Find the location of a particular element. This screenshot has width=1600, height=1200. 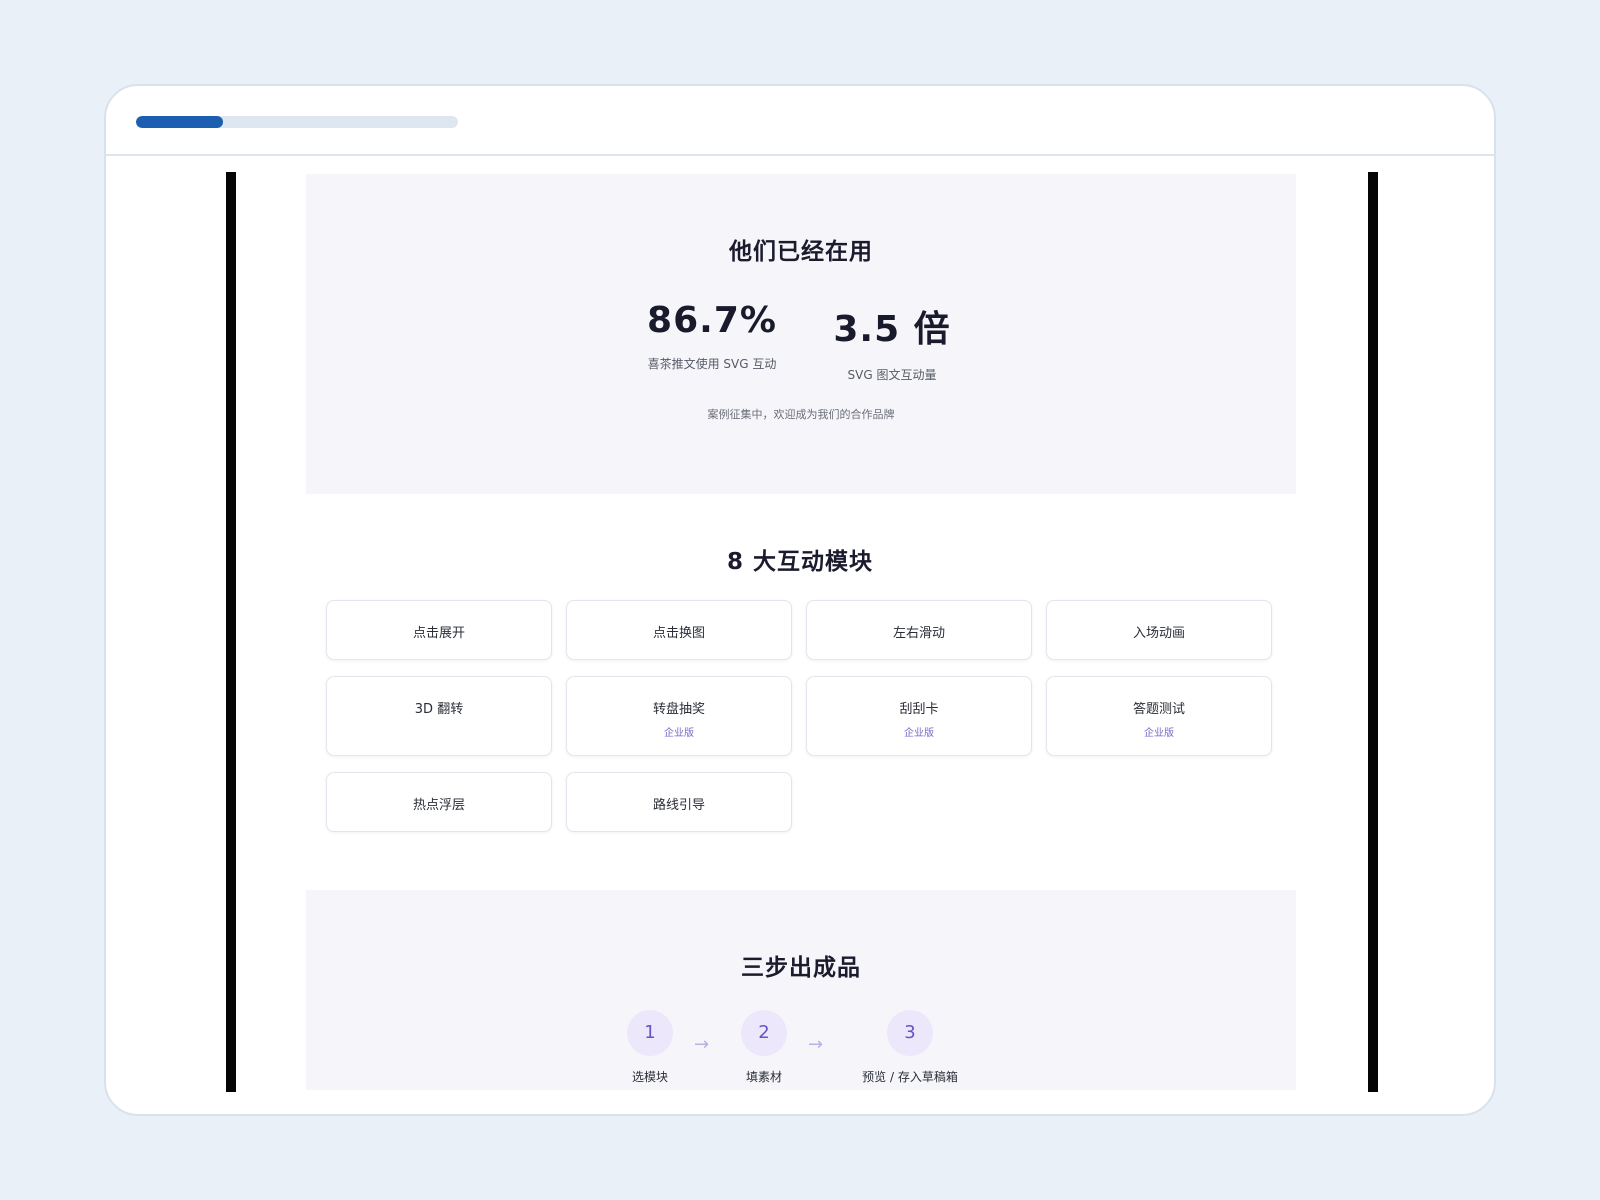

module-card-click-swap: 点击换图 is located at coordinates (679, 630).